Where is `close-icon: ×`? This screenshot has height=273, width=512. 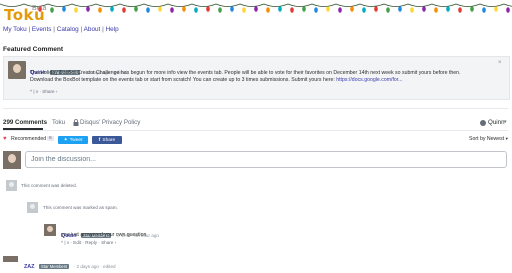
close-icon: × is located at coordinates (500, 63).